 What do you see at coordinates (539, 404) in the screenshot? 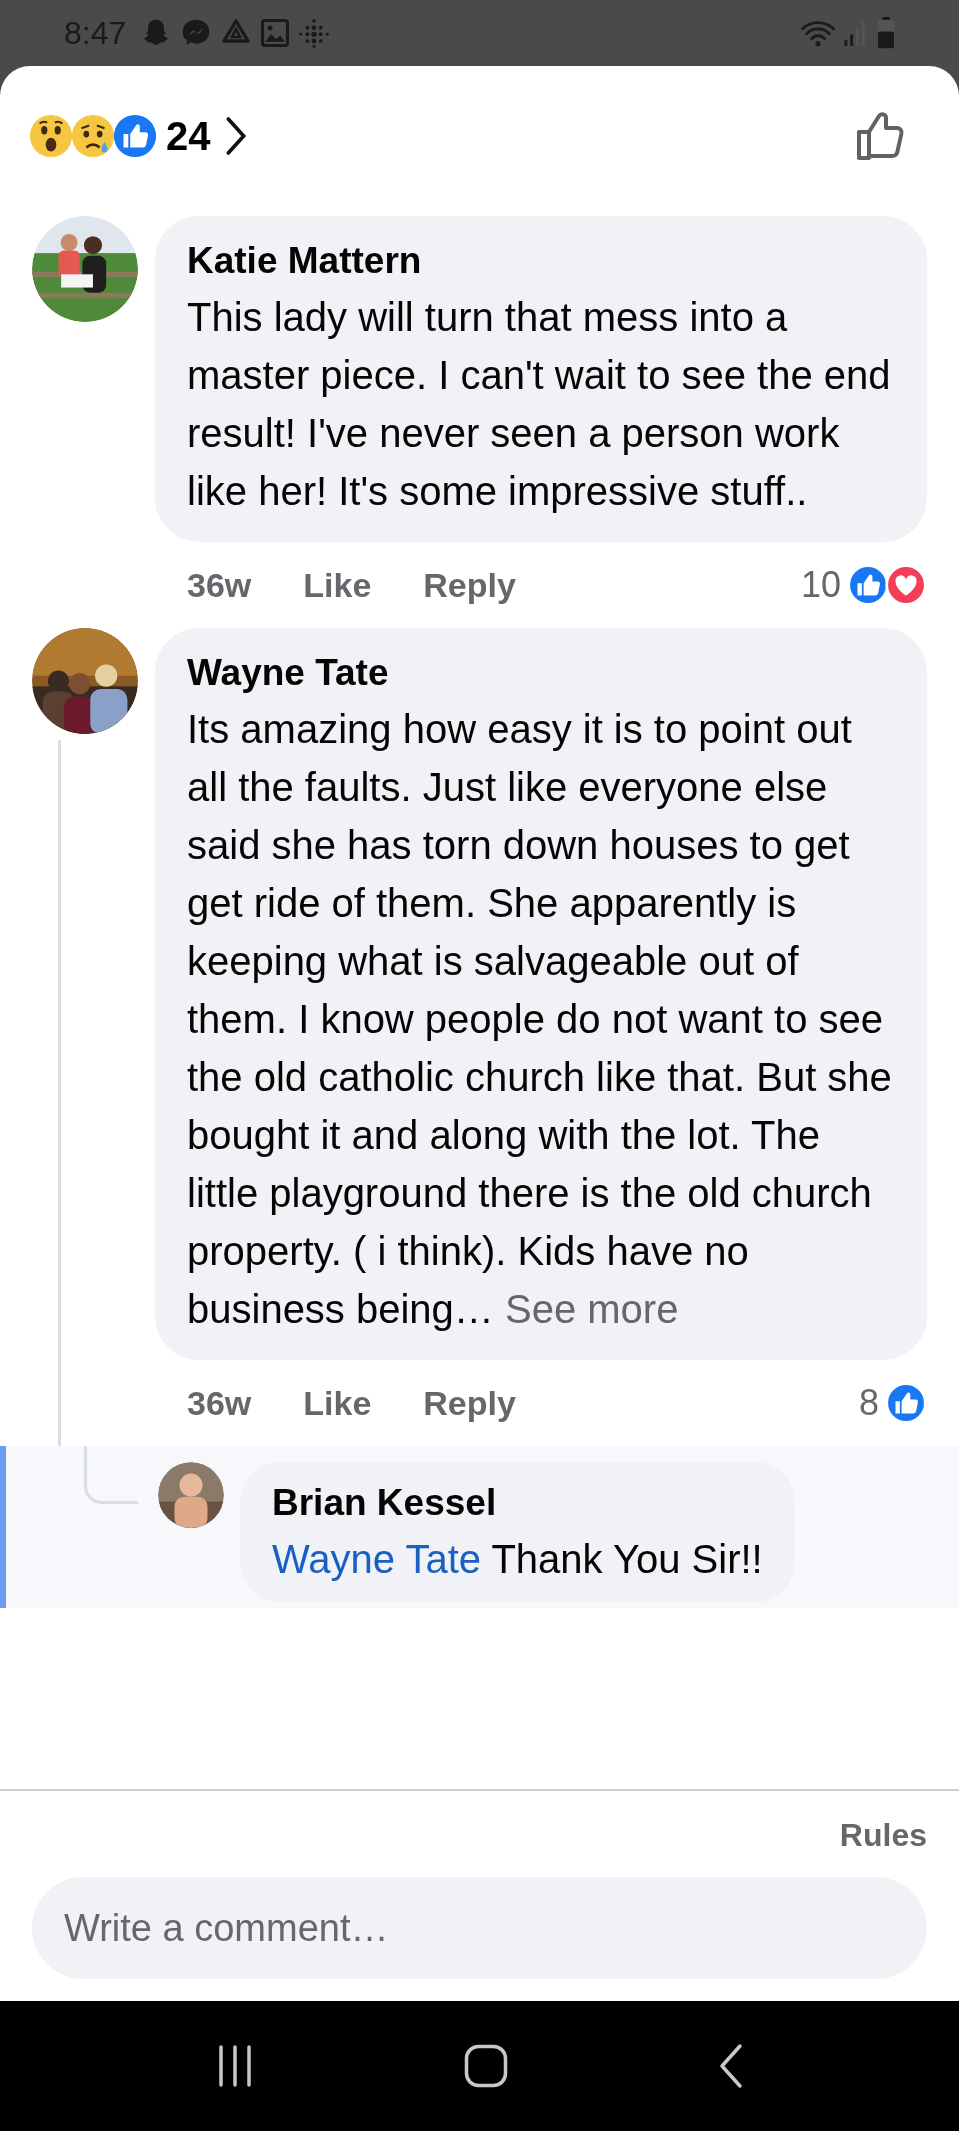
I see `comment-text: This lady will turn that mess into a master piece. I can't wait to see the end result! I've never seen a person work like her! It's some impressive stuff..` at bounding box center [539, 404].